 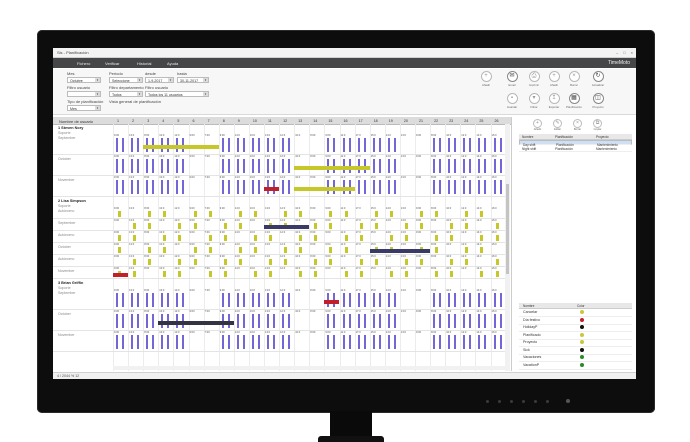 What do you see at coordinates (84, 108) in the screenshot?
I see `tipo-select: Mes ▾` at bounding box center [84, 108].